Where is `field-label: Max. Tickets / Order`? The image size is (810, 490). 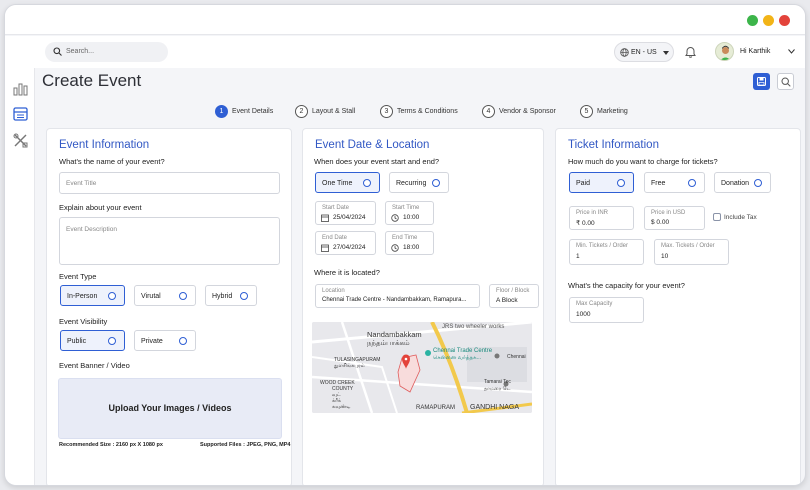 field-label: Max. Tickets / Order is located at coordinates (688, 246).